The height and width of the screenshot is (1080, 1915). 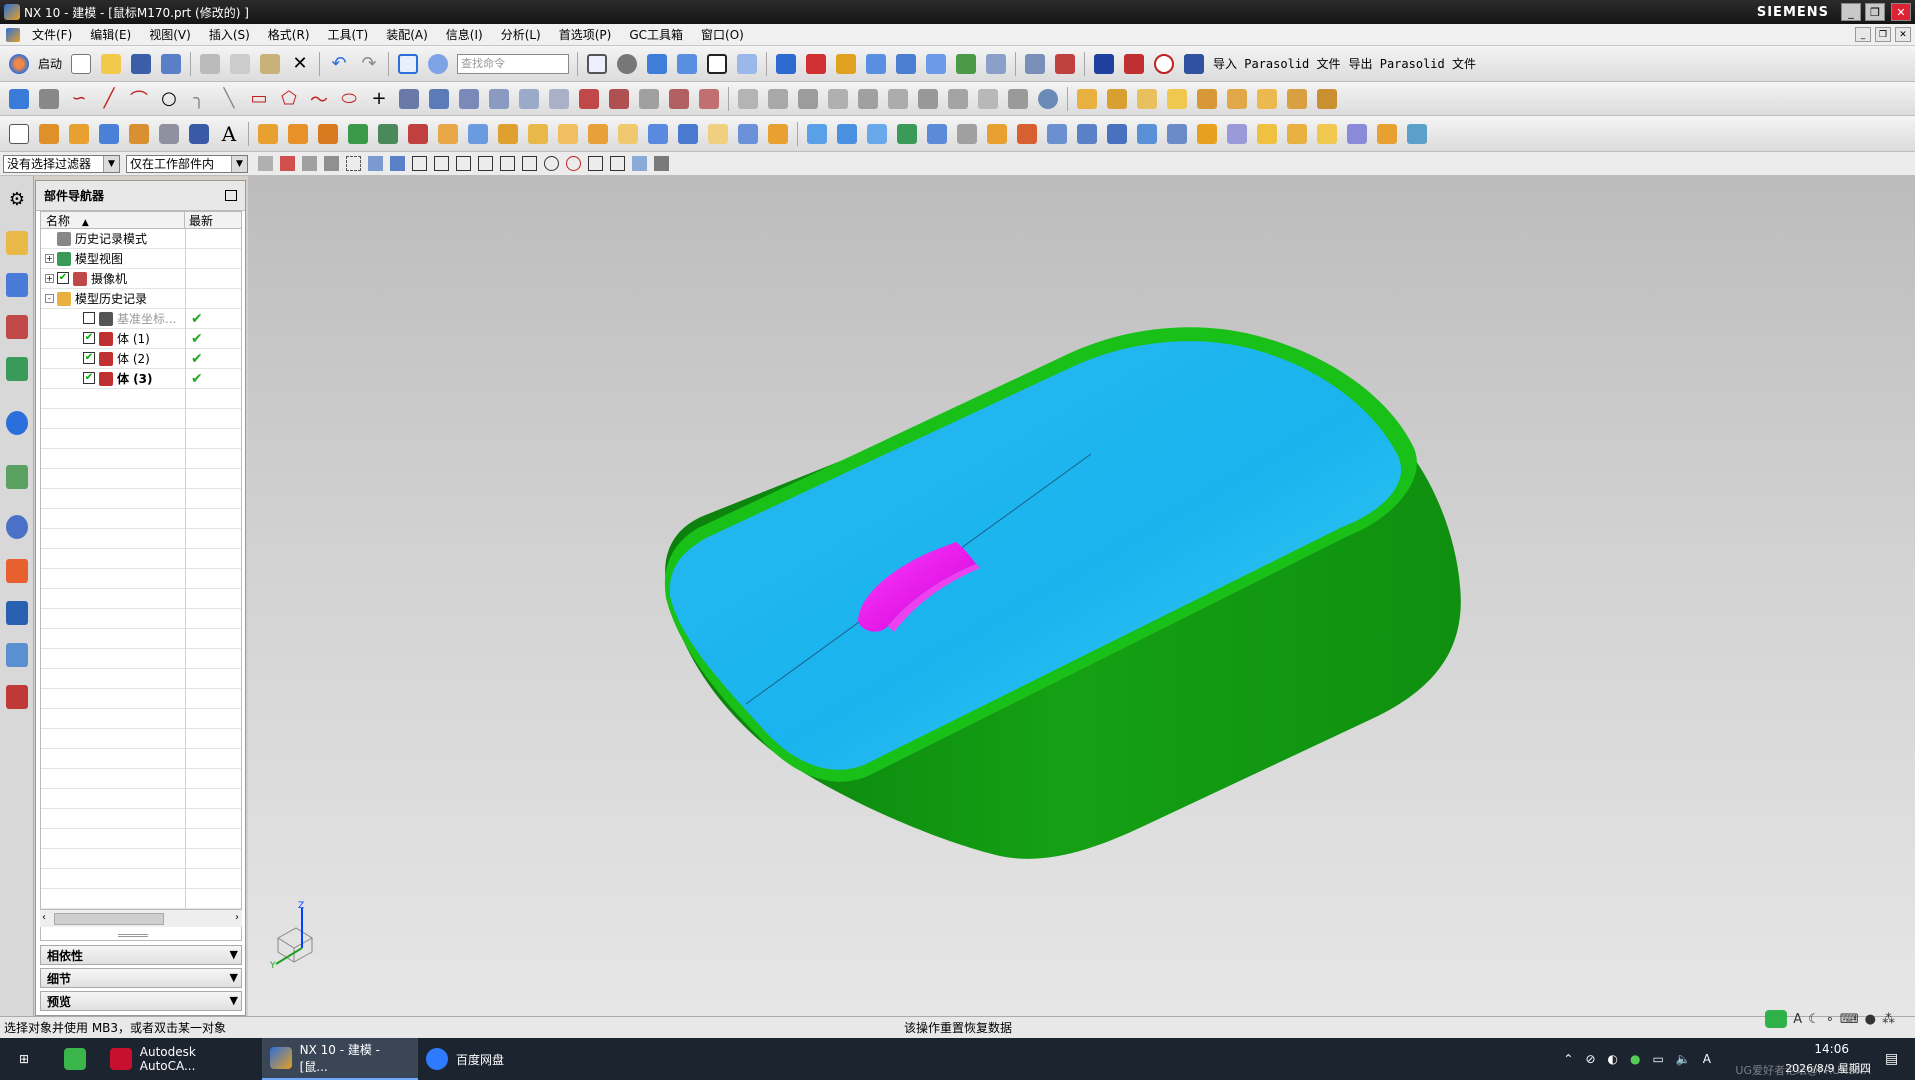 What do you see at coordinates (17, 655) in the screenshot?
I see `manufacturing-icon` at bounding box center [17, 655].